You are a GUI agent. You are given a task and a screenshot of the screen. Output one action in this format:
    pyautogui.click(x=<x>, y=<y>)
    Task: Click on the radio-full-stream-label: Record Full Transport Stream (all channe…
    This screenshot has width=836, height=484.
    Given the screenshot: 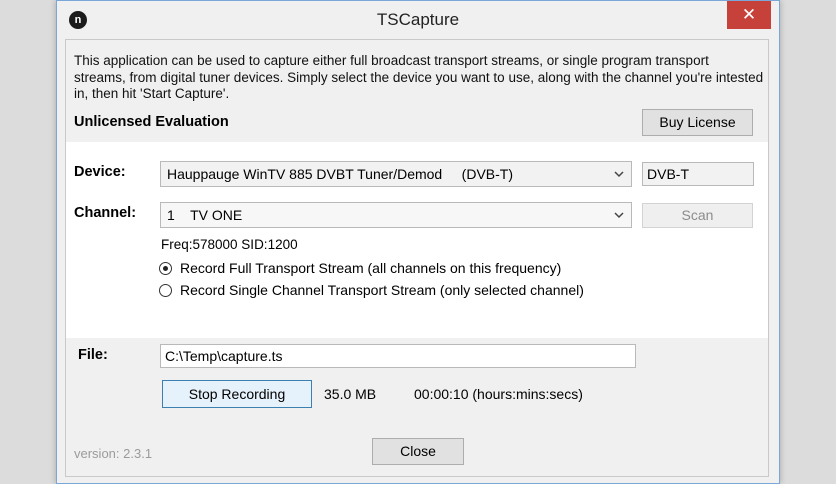 What is the action you would take?
    pyautogui.click(x=371, y=268)
    